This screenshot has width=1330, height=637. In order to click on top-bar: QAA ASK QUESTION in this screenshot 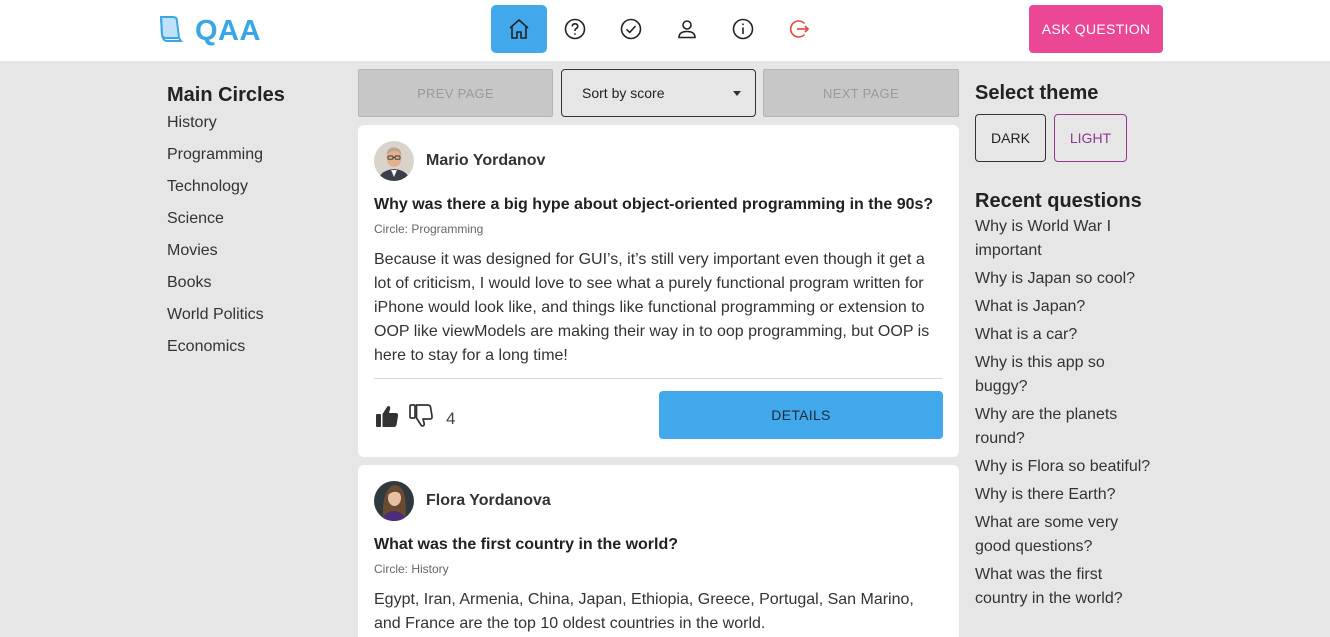, I will do `click(665, 30)`.